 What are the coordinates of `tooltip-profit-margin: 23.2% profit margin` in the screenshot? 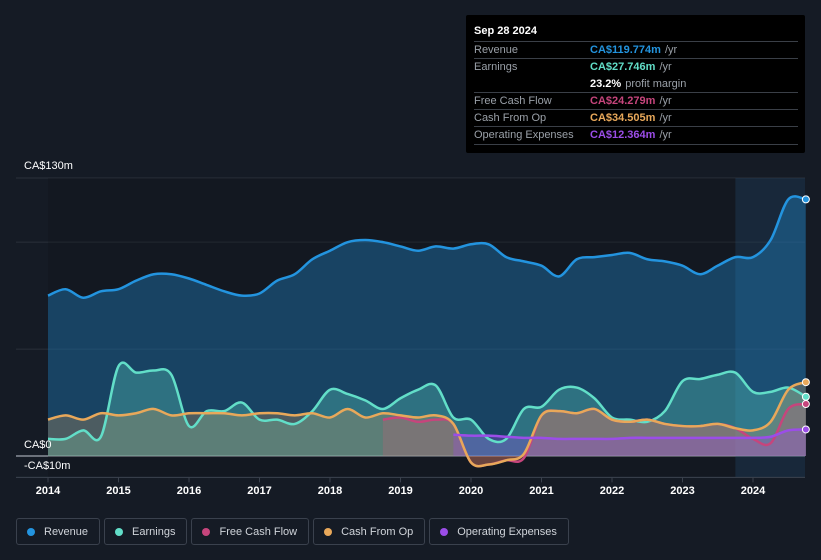 It's located at (638, 84).